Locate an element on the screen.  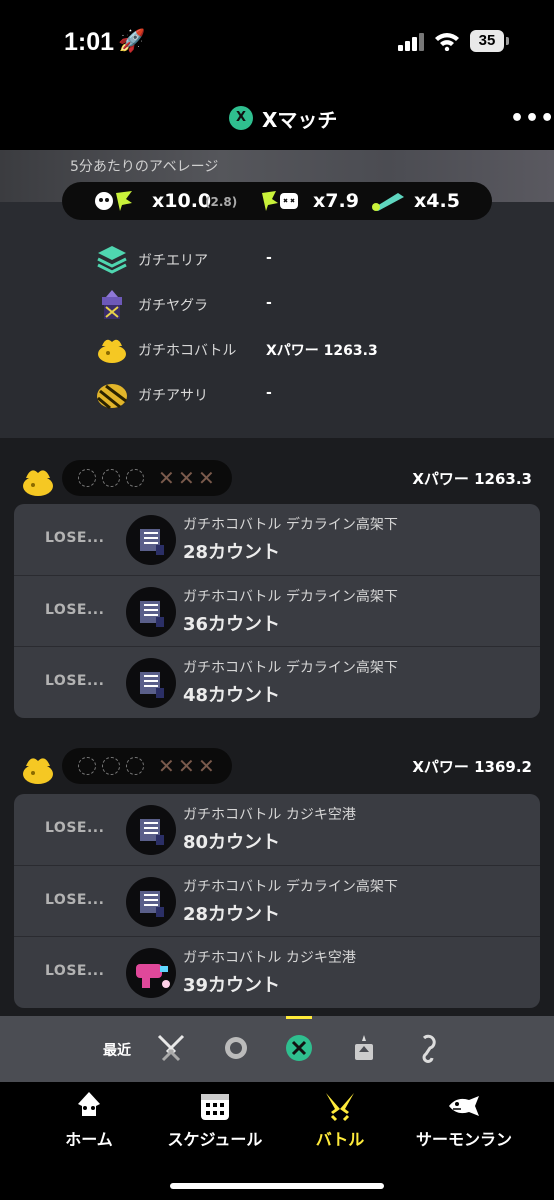
mode-name: ガチエリア is located at coordinates (173, 261).